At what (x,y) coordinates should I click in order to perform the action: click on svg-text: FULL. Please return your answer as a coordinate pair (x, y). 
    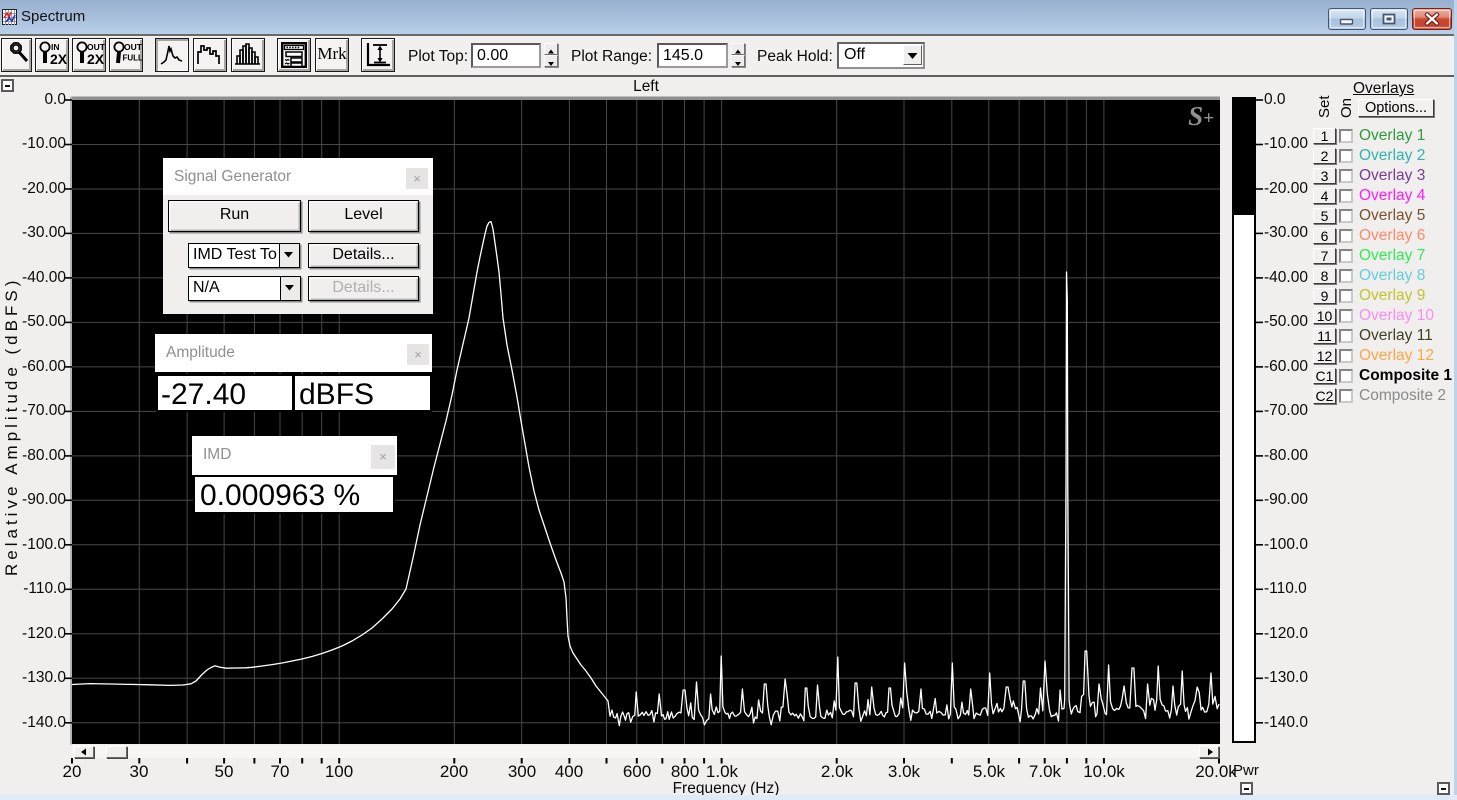
    Looking at the image, I should click on (133, 58).